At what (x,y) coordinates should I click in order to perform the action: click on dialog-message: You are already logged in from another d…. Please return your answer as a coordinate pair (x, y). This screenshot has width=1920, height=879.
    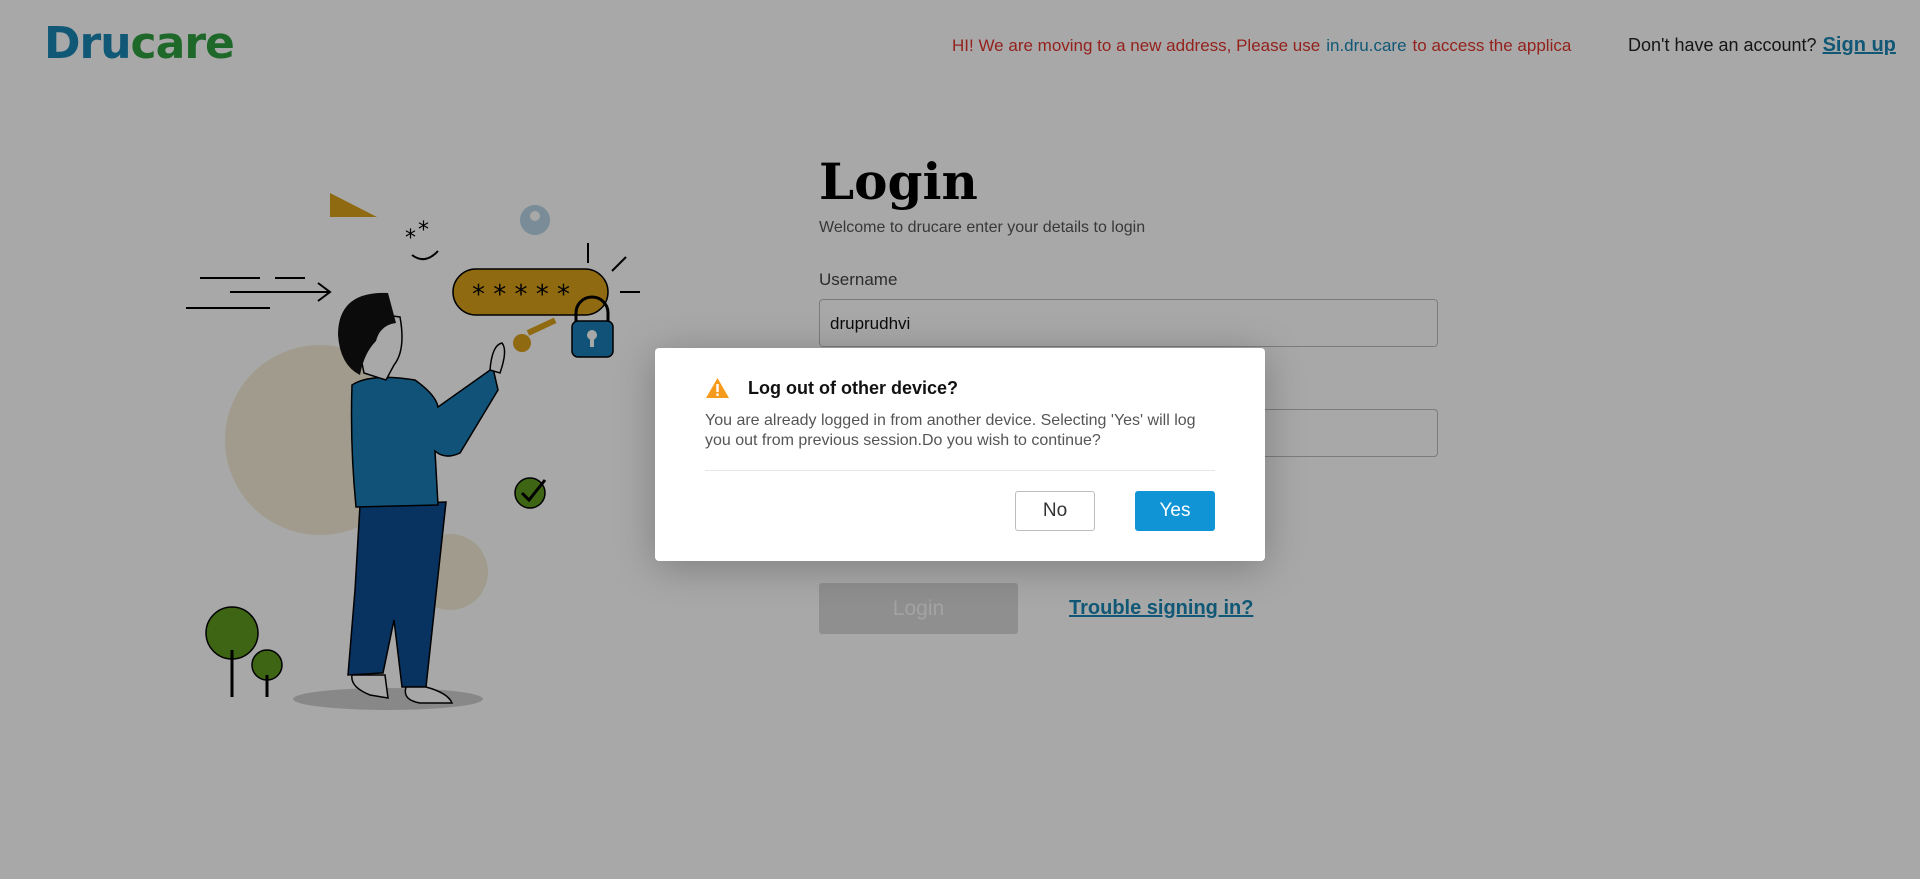
    Looking at the image, I should click on (950, 430).